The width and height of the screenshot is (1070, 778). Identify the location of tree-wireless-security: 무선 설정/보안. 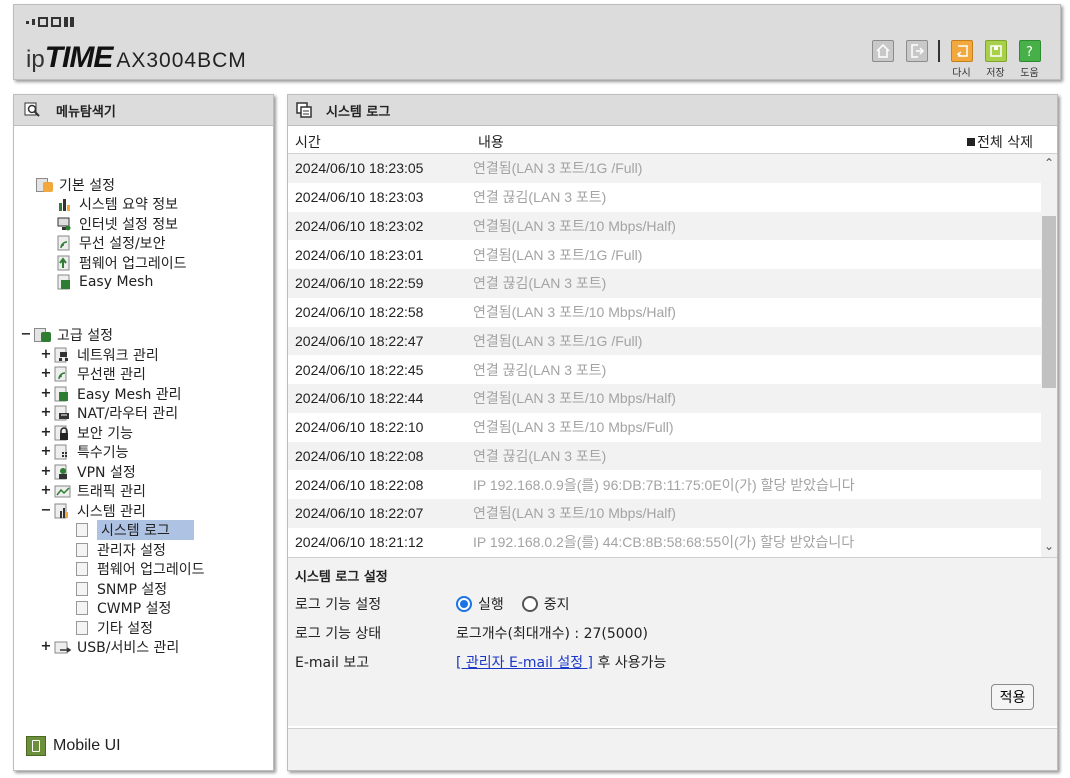
(110, 242).